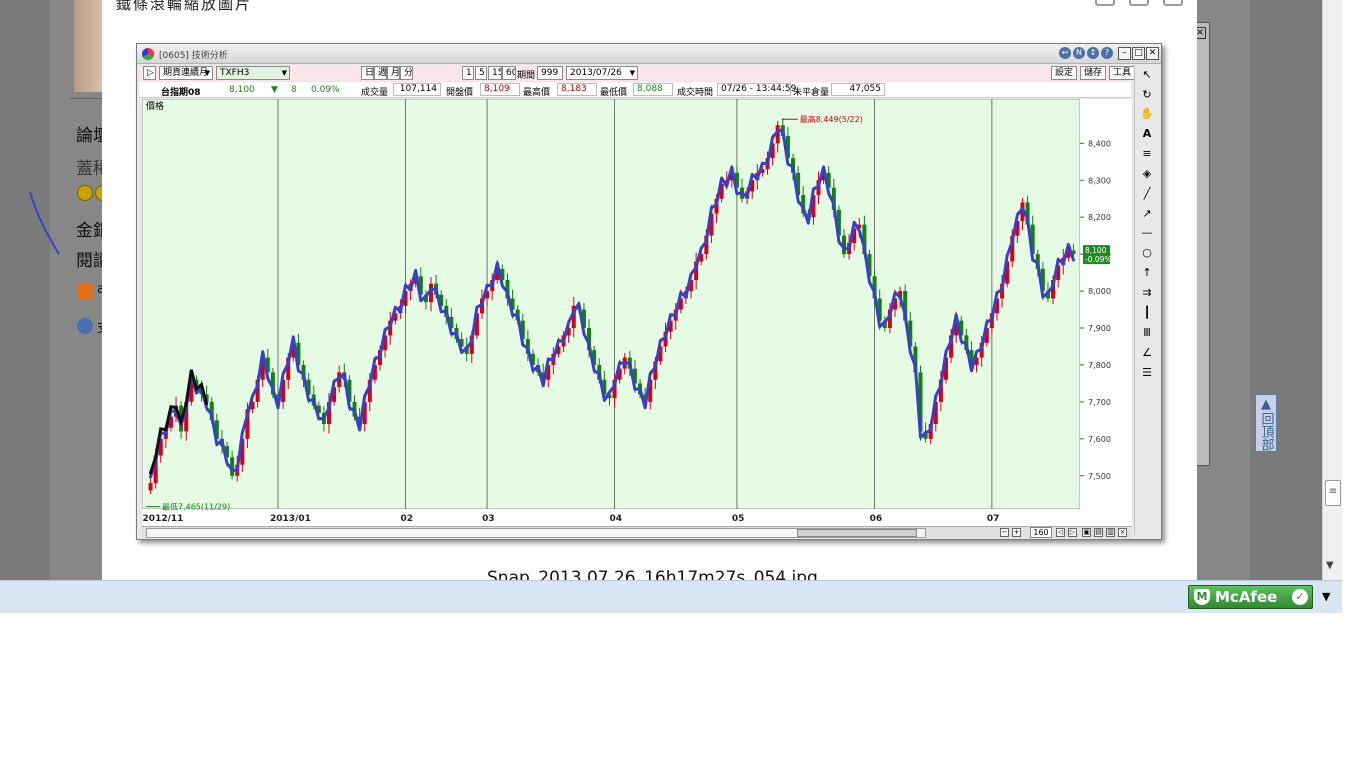  What do you see at coordinates (1333, 493) in the screenshot?
I see `page-scrollbar-thumb: ≡` at bounding box center [1333, 493].